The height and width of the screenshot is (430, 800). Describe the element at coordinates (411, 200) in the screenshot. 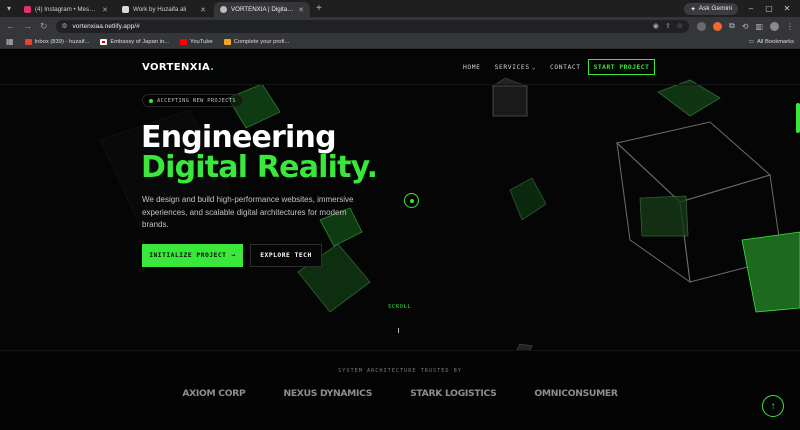

I see `custom-cursor-icon` at that location.